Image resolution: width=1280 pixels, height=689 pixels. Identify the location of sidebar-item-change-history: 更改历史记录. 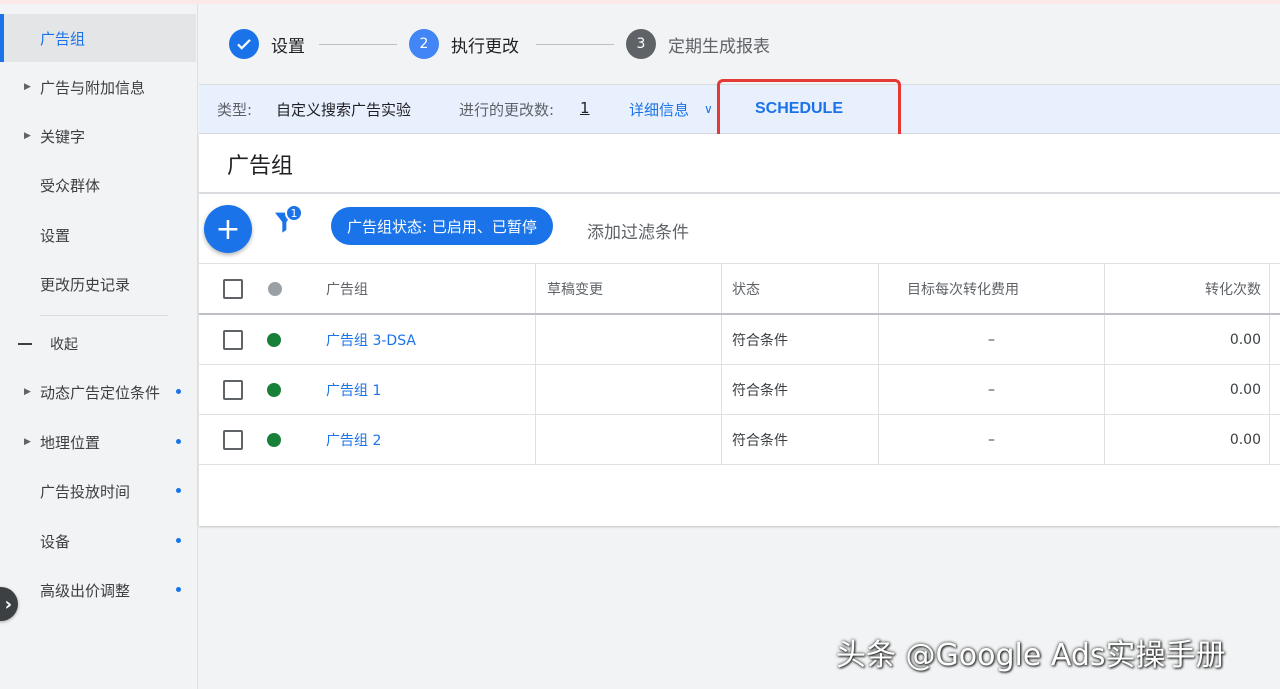
(98, 284).